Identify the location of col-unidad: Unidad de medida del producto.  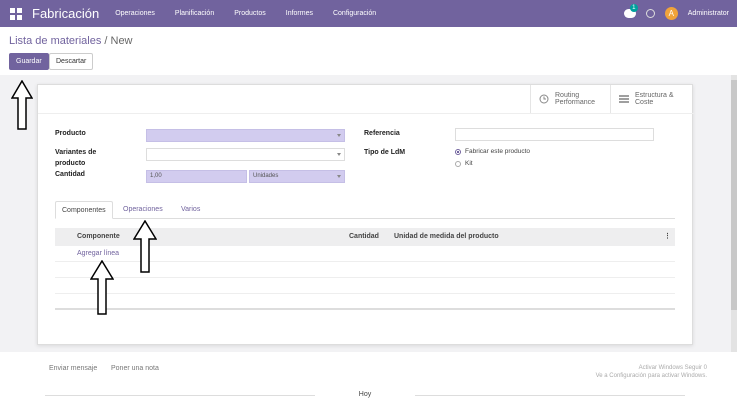
(446, 237).